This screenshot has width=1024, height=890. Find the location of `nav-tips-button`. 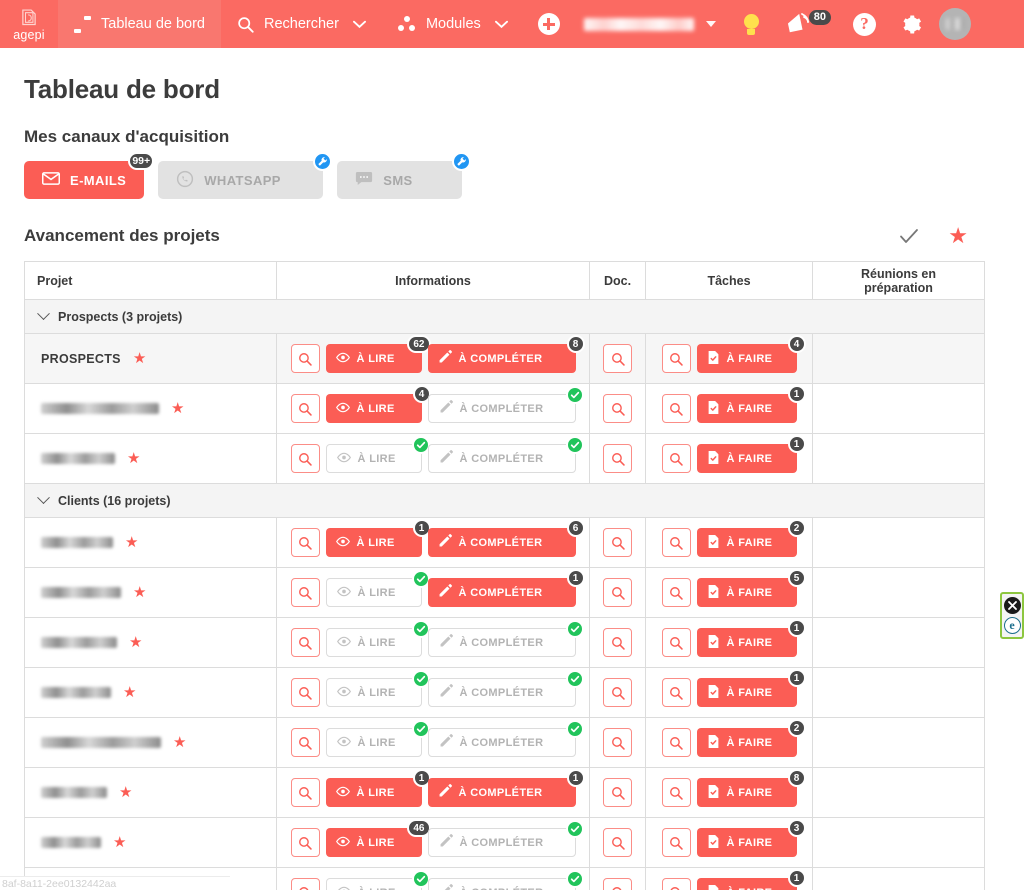

nav-tips-button is located at coordinates (751, 24).